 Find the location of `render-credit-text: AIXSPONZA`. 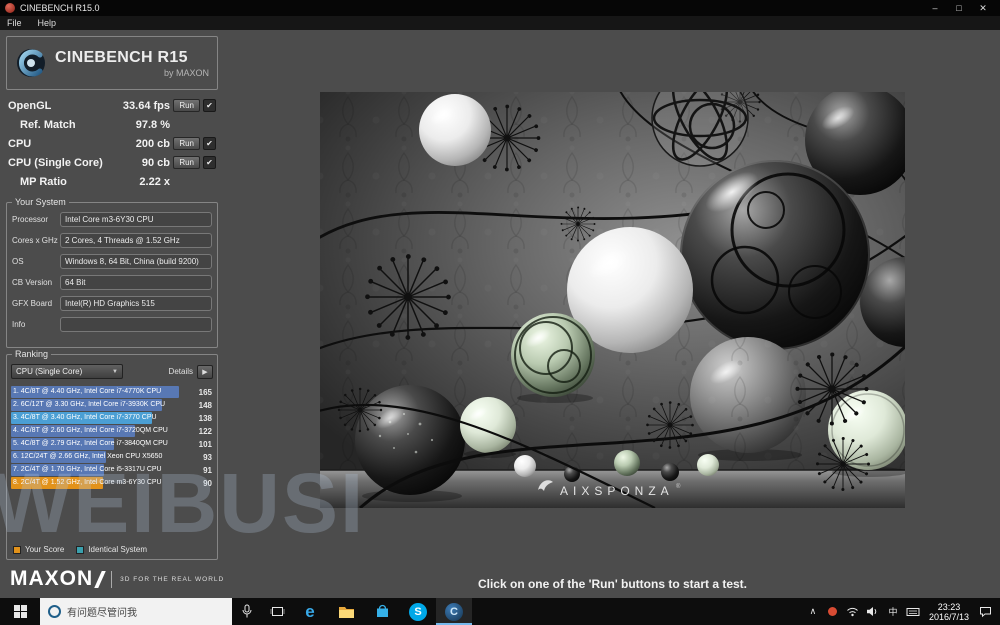

render-credit-text: AIXSPONZA is located at coordinates (617, 491).